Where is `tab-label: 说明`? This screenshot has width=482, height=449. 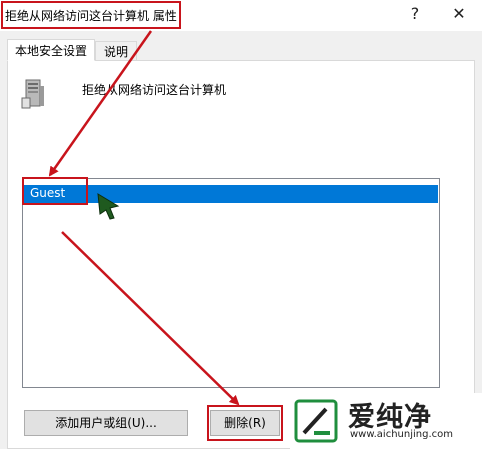
tab-label: 说明 is located at coordinates (115, 52).